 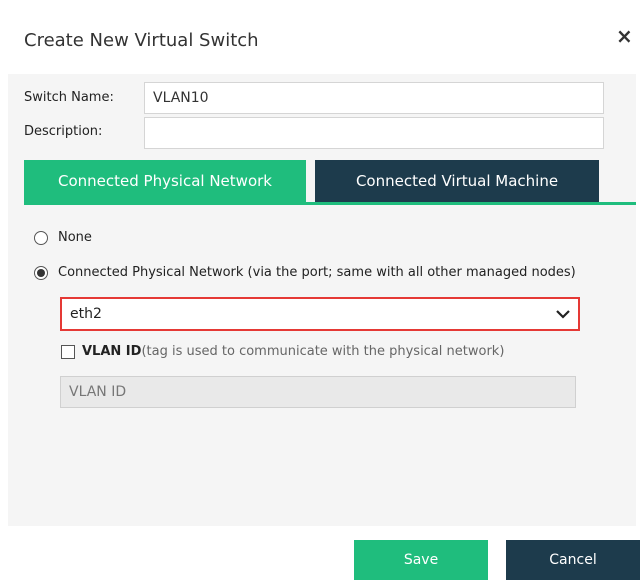 I want to click on dialog-title: Create New Virtual Switch, so click(x=141, y=40).